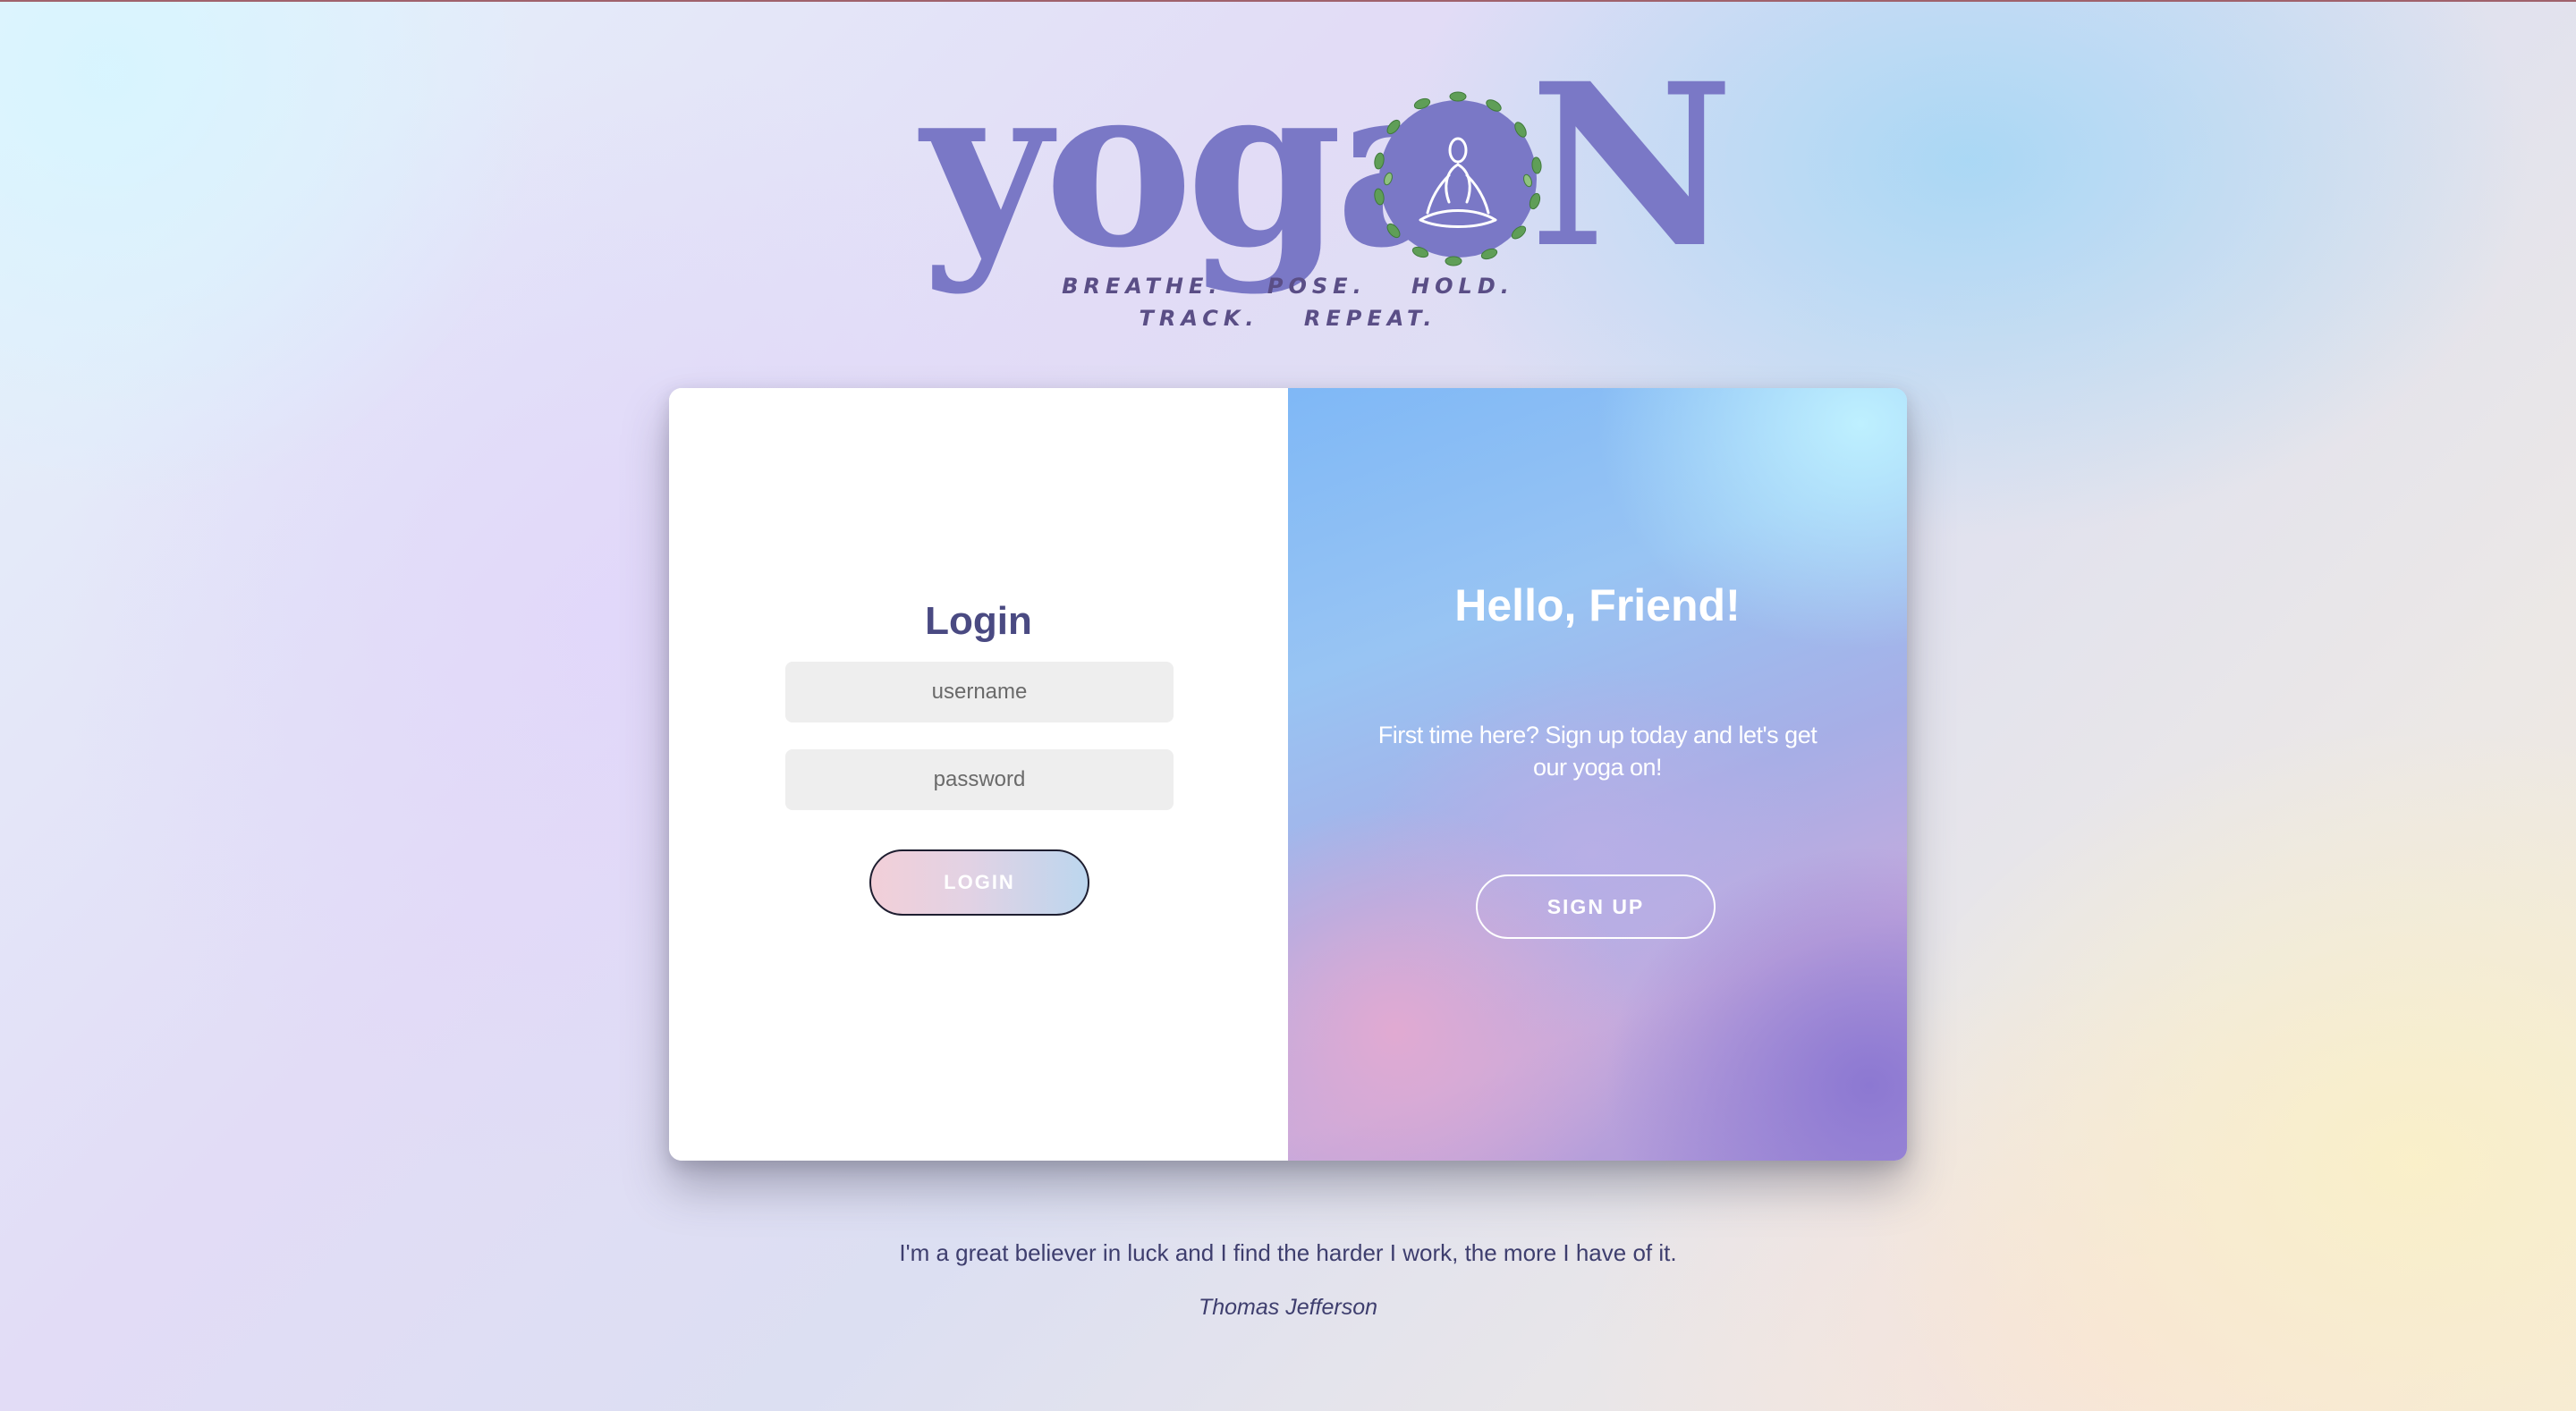  What do you see at coordinates (1370, 318) in the screenshot?
I see `tagline-word: REPEAT.` at bounding box center [1370, 318].